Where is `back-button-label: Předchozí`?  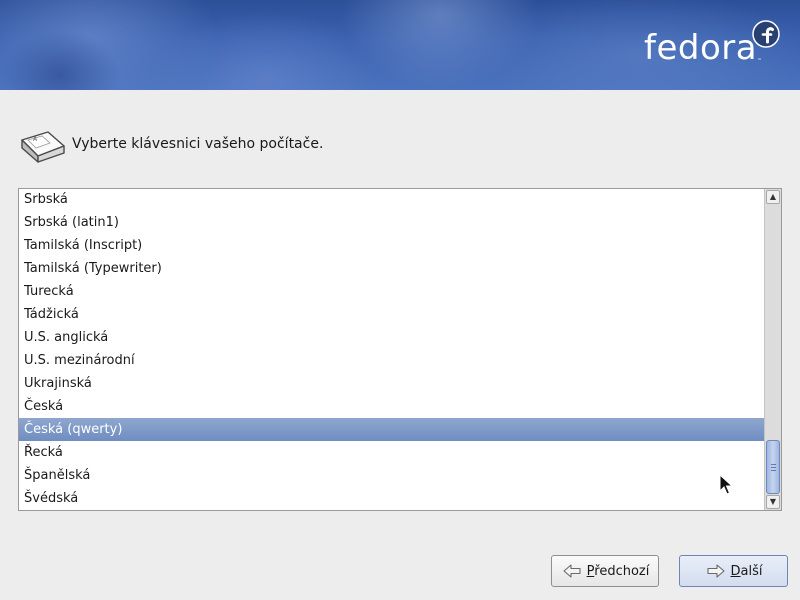
back-button-label: Předchozí is located at coordinates (618, 571).